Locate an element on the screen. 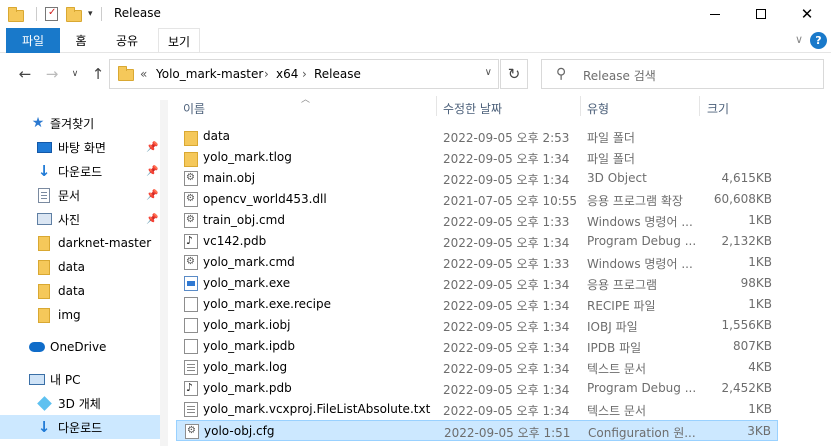 Image resolution: width=831 pixels, height=446 pixels. tab-view: 보기 is located at coordinates (179, 40).